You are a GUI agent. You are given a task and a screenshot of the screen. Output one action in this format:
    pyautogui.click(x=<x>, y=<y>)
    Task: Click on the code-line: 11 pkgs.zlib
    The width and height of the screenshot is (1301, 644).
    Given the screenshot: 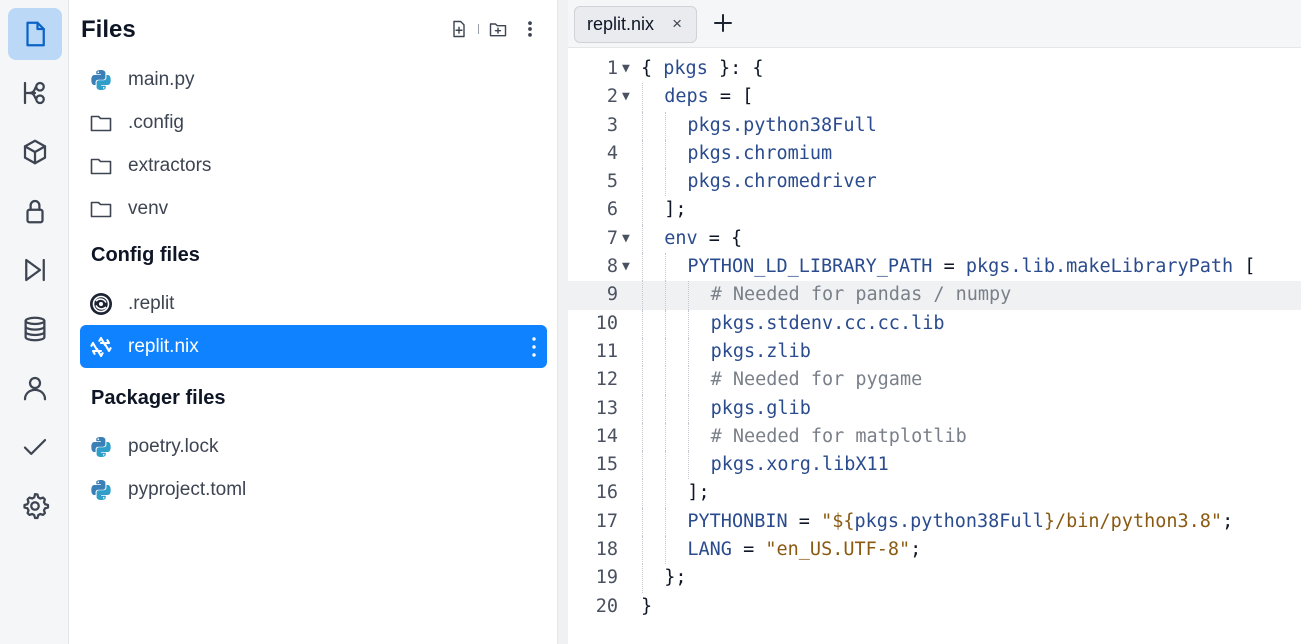 What is the action you would take?
    pyautogui.click(x=934, y=352)
    